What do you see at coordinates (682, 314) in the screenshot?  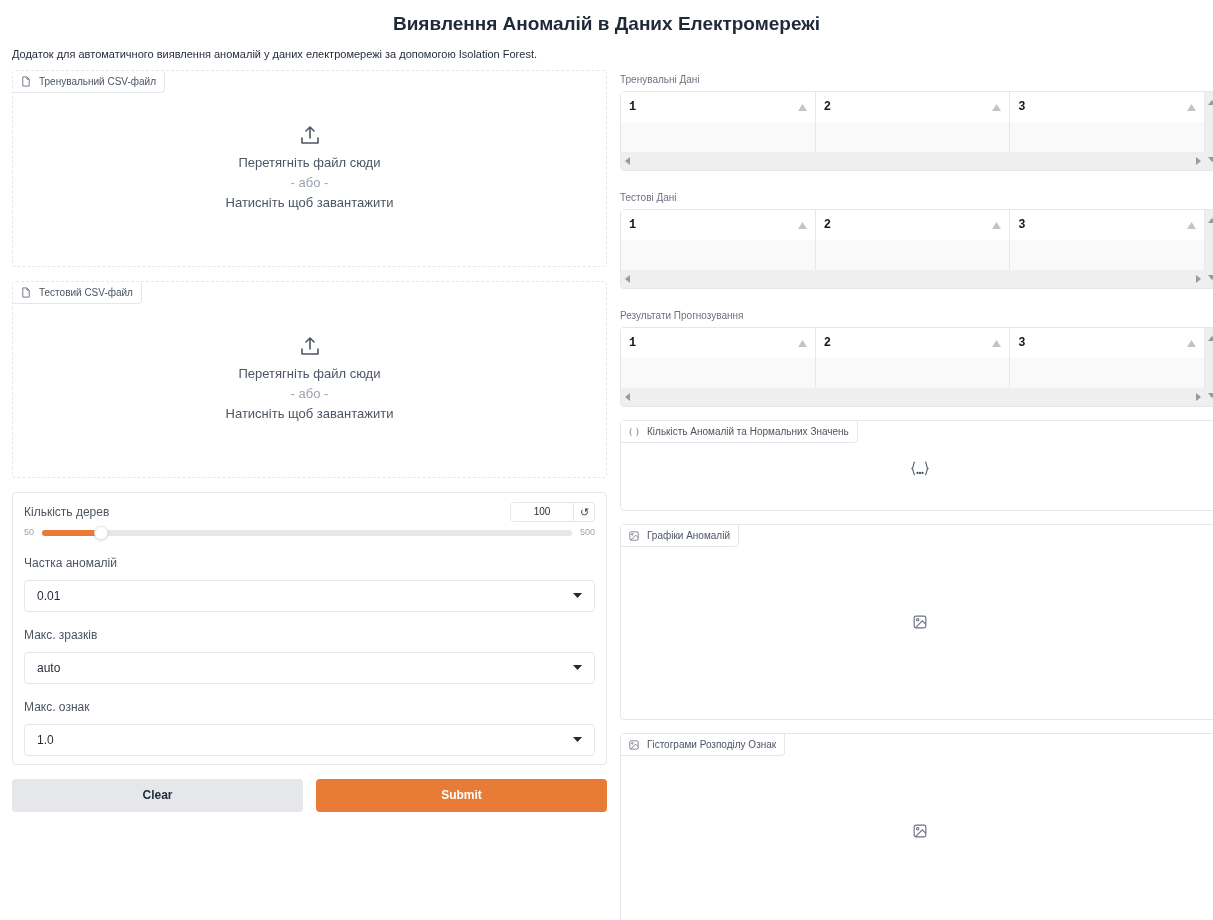 I see `table-label: Результати Прогнозування` at bounding box center [682, 314].